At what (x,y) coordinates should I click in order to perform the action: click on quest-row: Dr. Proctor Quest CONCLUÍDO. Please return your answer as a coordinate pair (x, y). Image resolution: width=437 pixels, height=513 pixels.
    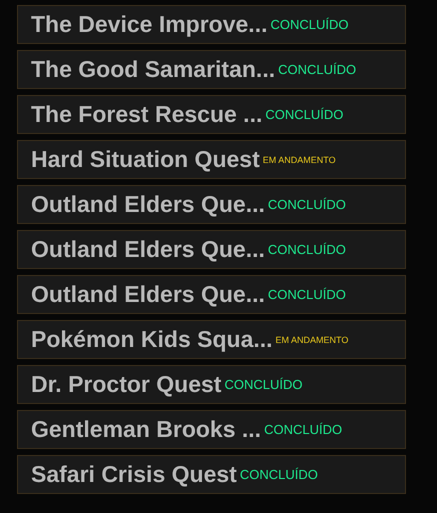
    Looking at the image, I should click on (211, 384).